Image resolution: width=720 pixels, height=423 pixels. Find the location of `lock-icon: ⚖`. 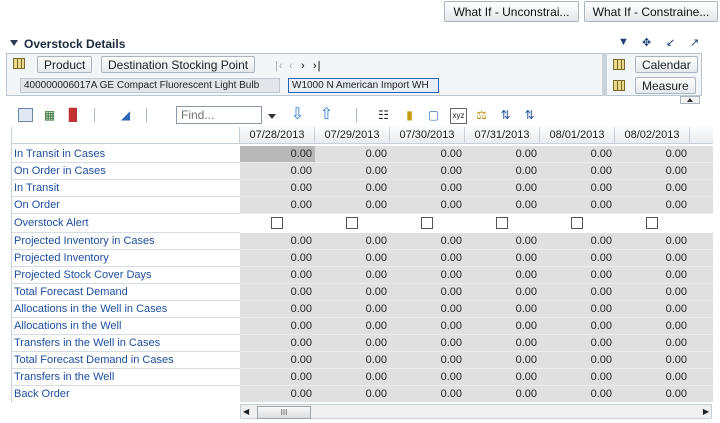

lock-icon: ⚖ is located at coordinates (481, 115).